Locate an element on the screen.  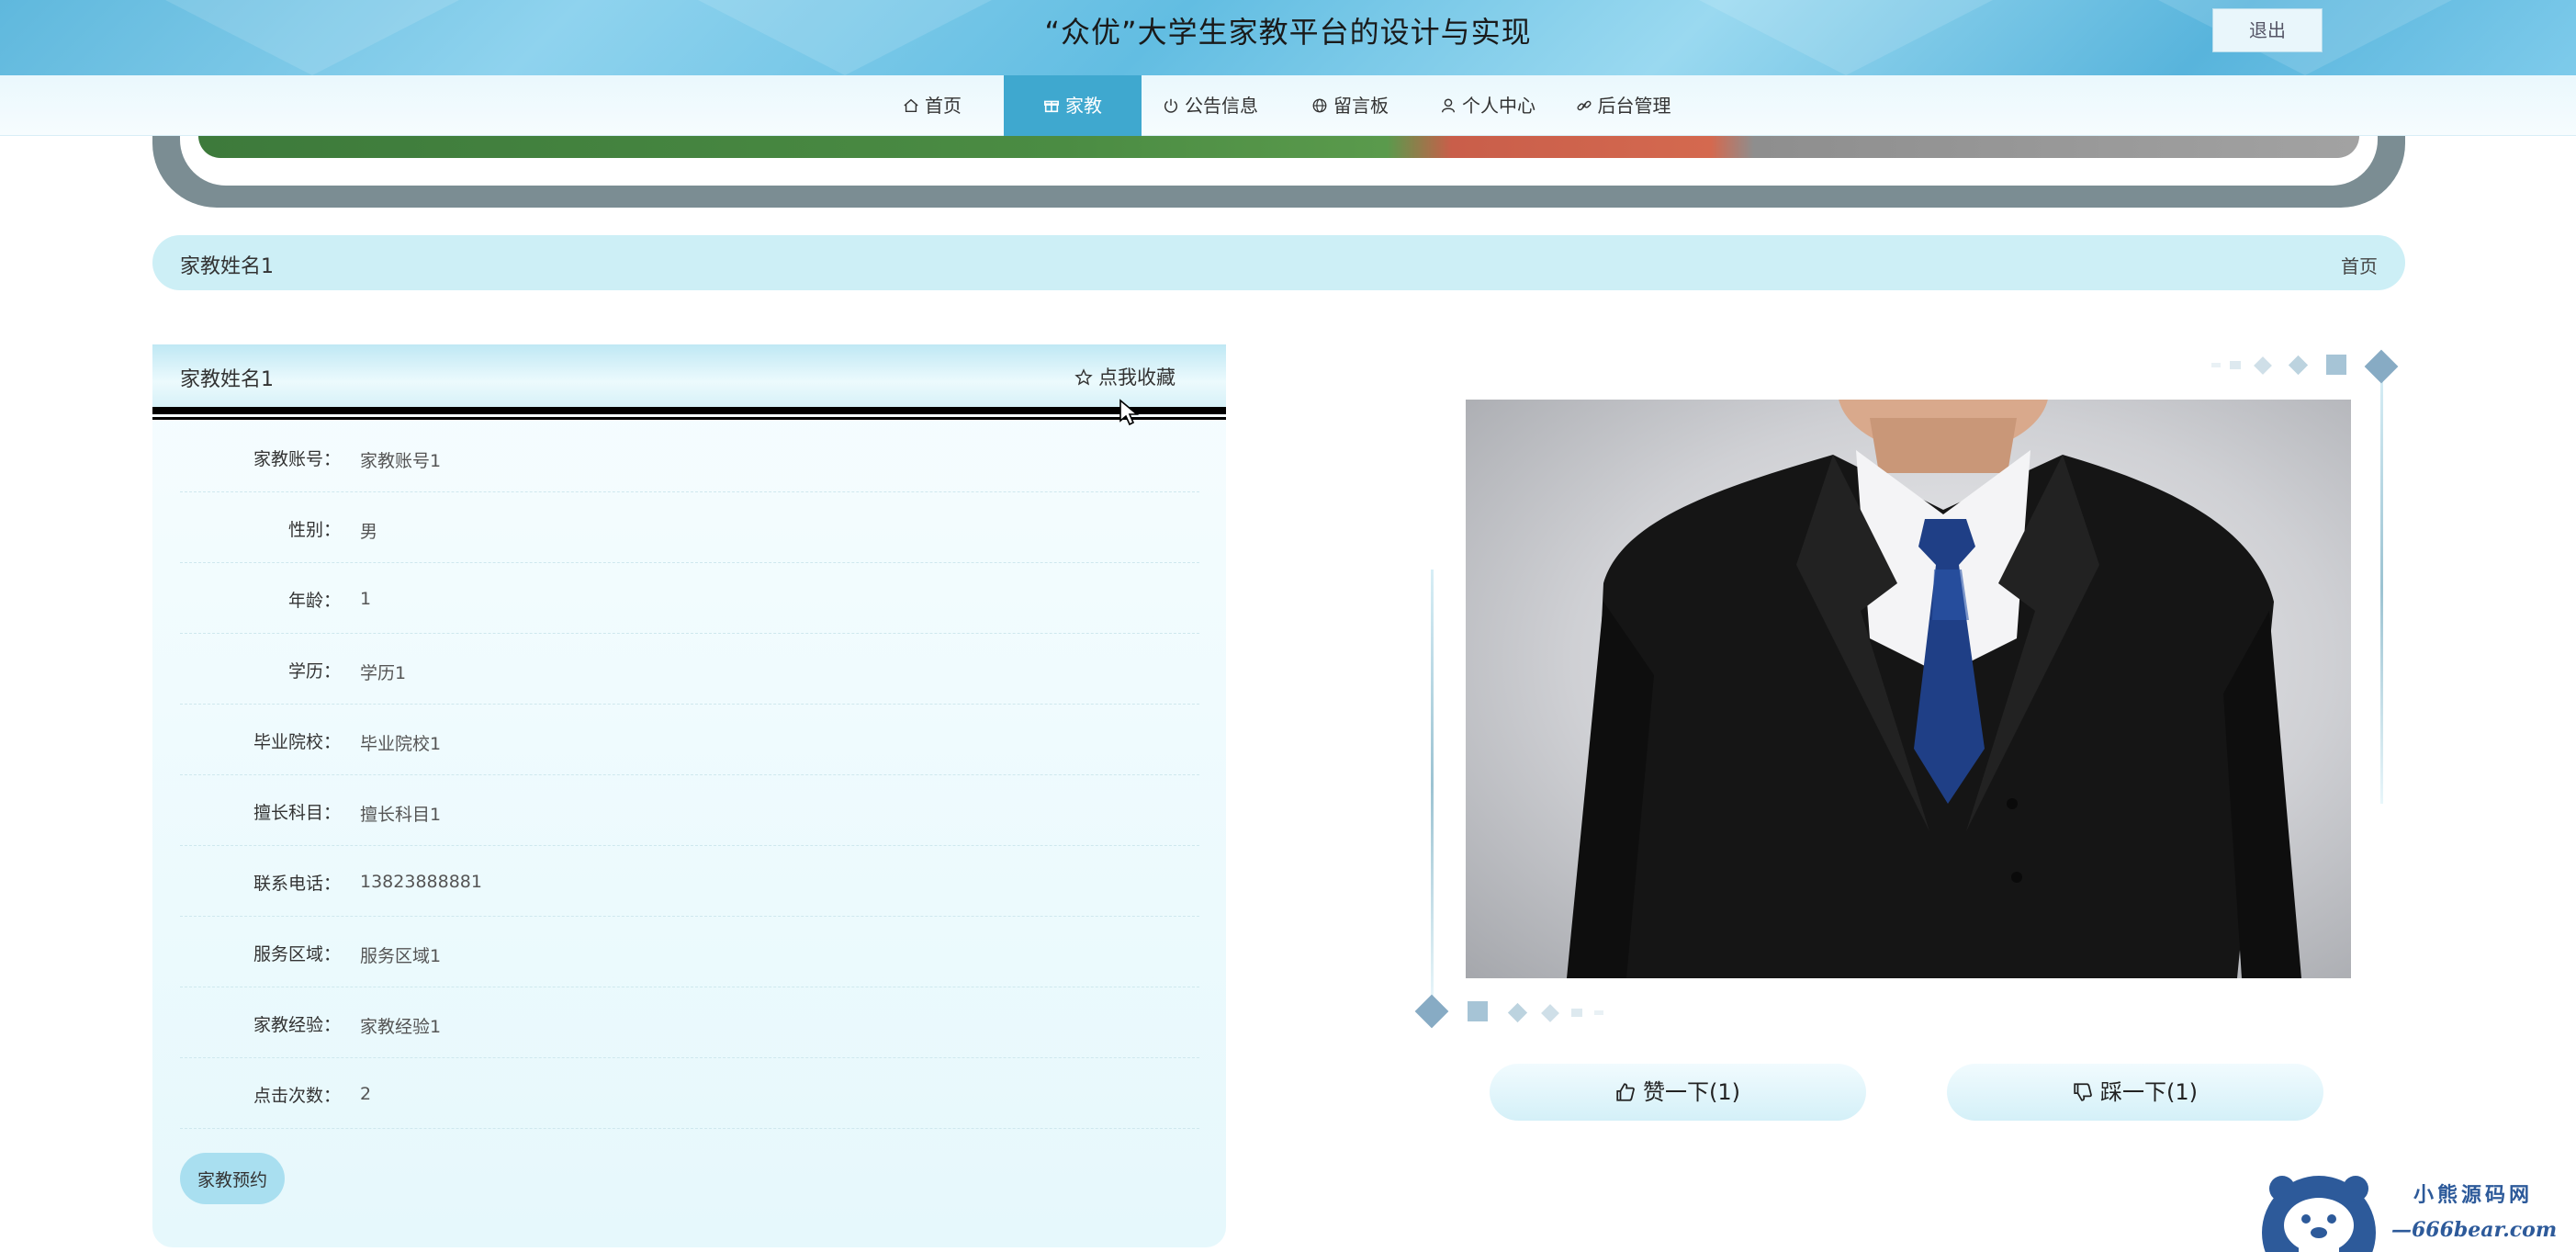
banner-image is located at coordinates (1278, 147).